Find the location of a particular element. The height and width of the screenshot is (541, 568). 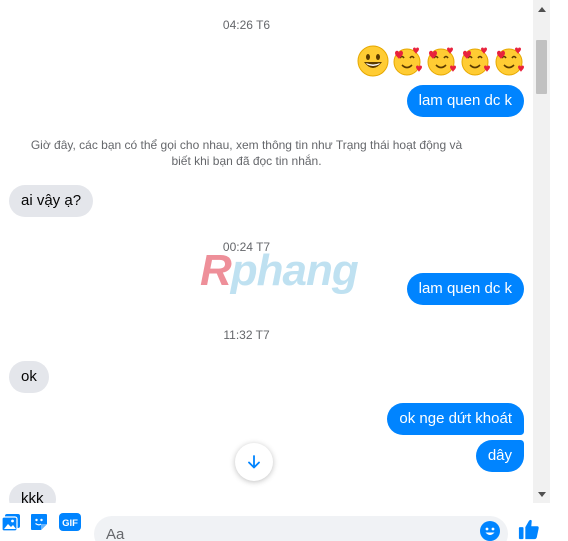

message-input is located at coordinates (301, 528).